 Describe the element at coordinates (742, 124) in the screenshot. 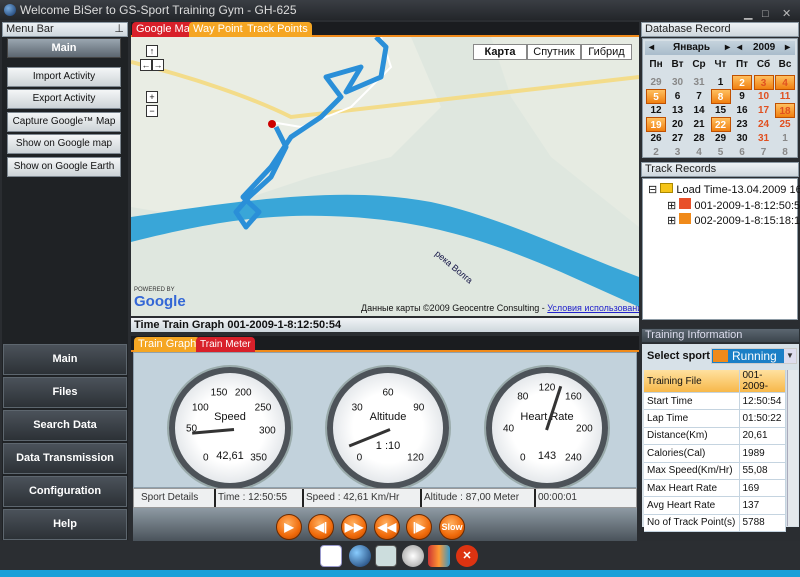

I see `calendar-day: 23` at that location.